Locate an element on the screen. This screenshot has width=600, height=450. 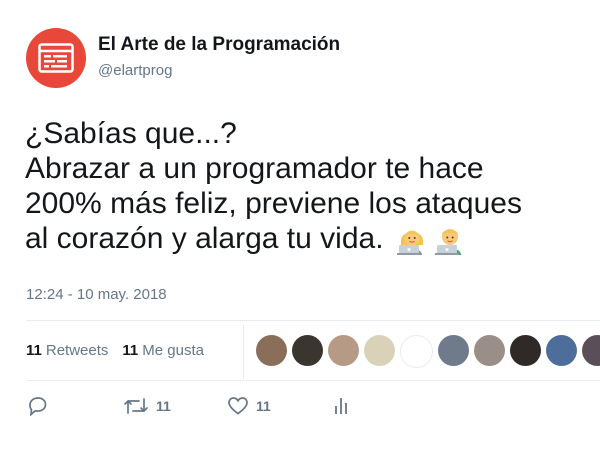
tweet-text-line: al corazón y alarga tu vida. is located at coordinates (310, 238).